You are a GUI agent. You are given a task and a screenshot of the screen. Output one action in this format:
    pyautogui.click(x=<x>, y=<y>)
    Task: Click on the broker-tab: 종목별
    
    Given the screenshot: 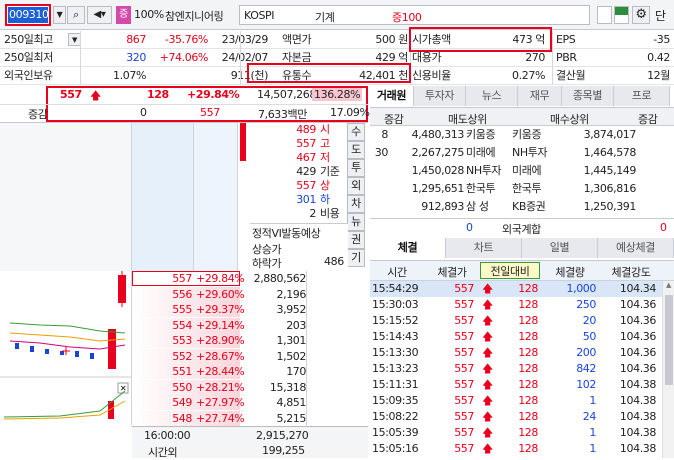 What is the action you would take?
    pyautogui.click(x=588, y=96)
    